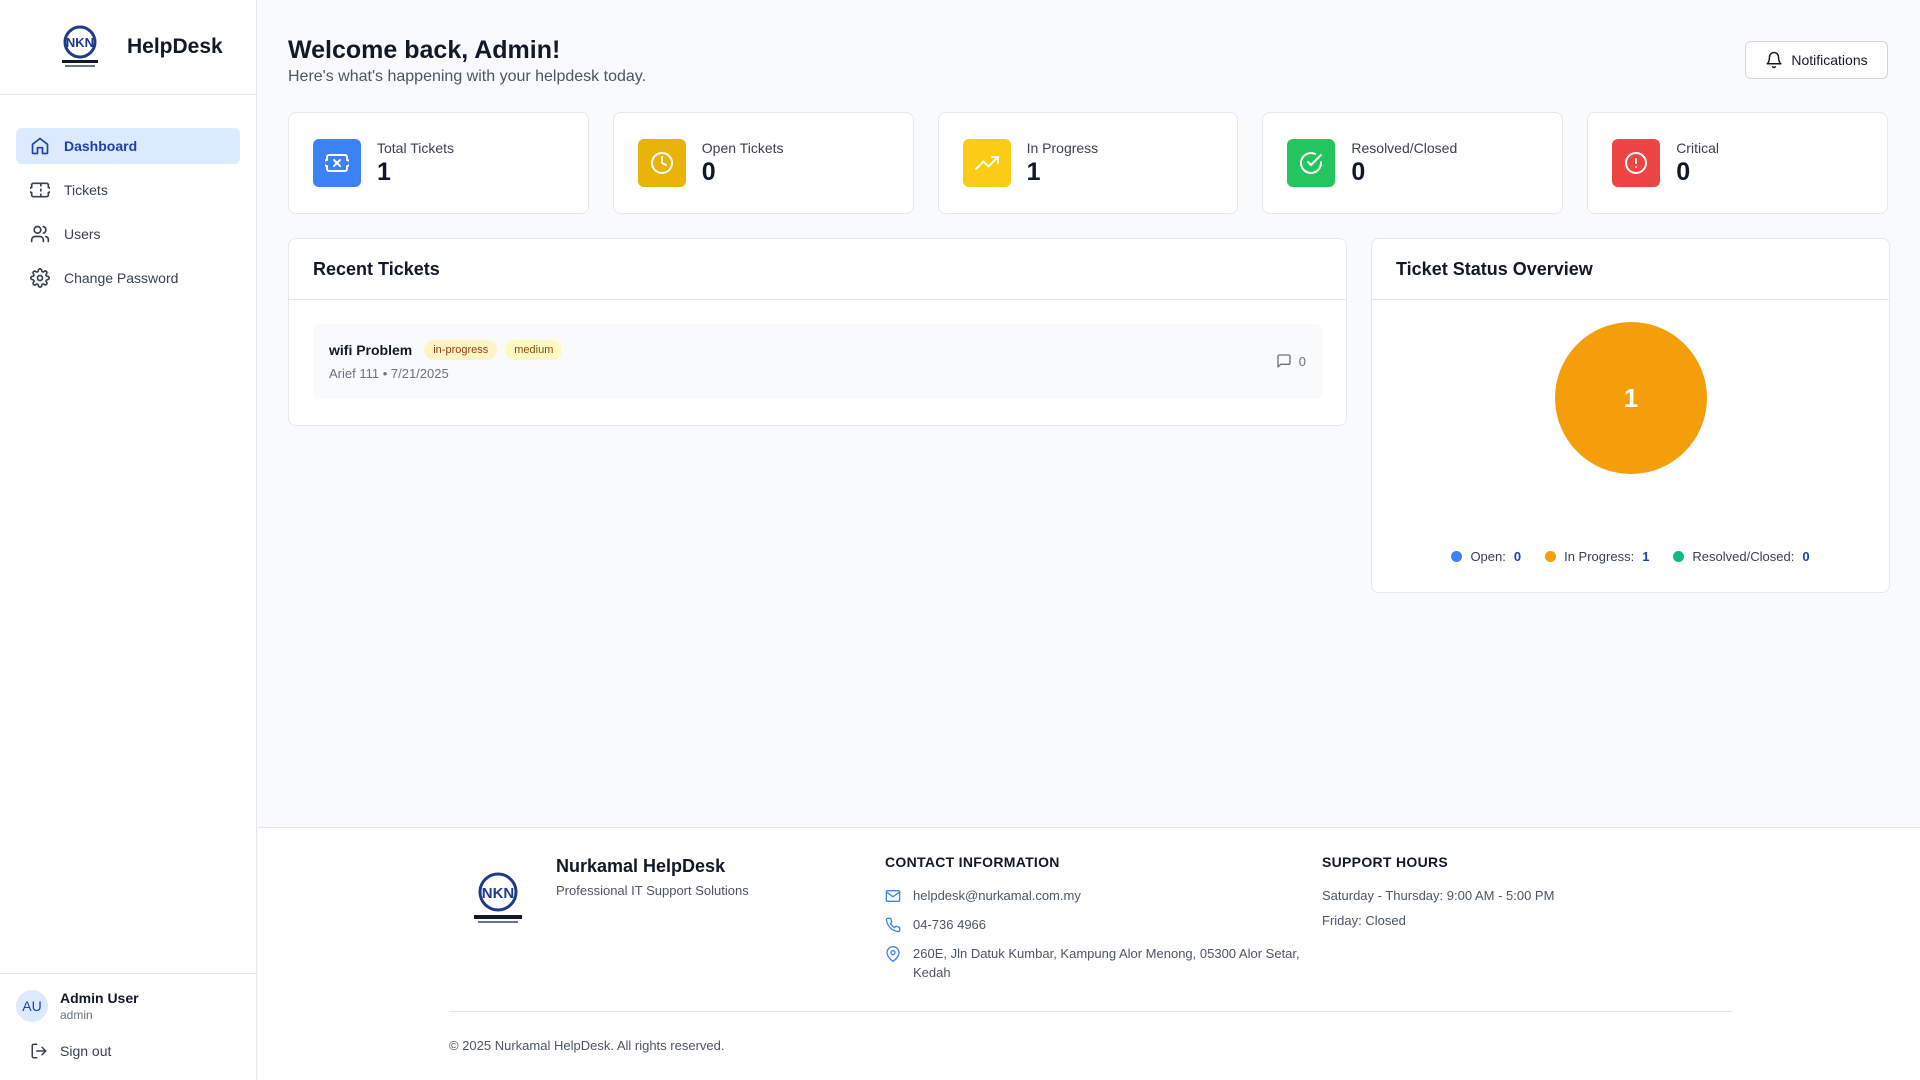  What do you see at coordinates (1630, 269) in the screenshot?
I see `overview-title: Ticket Status Overview` at bounding box center [1630, 269].